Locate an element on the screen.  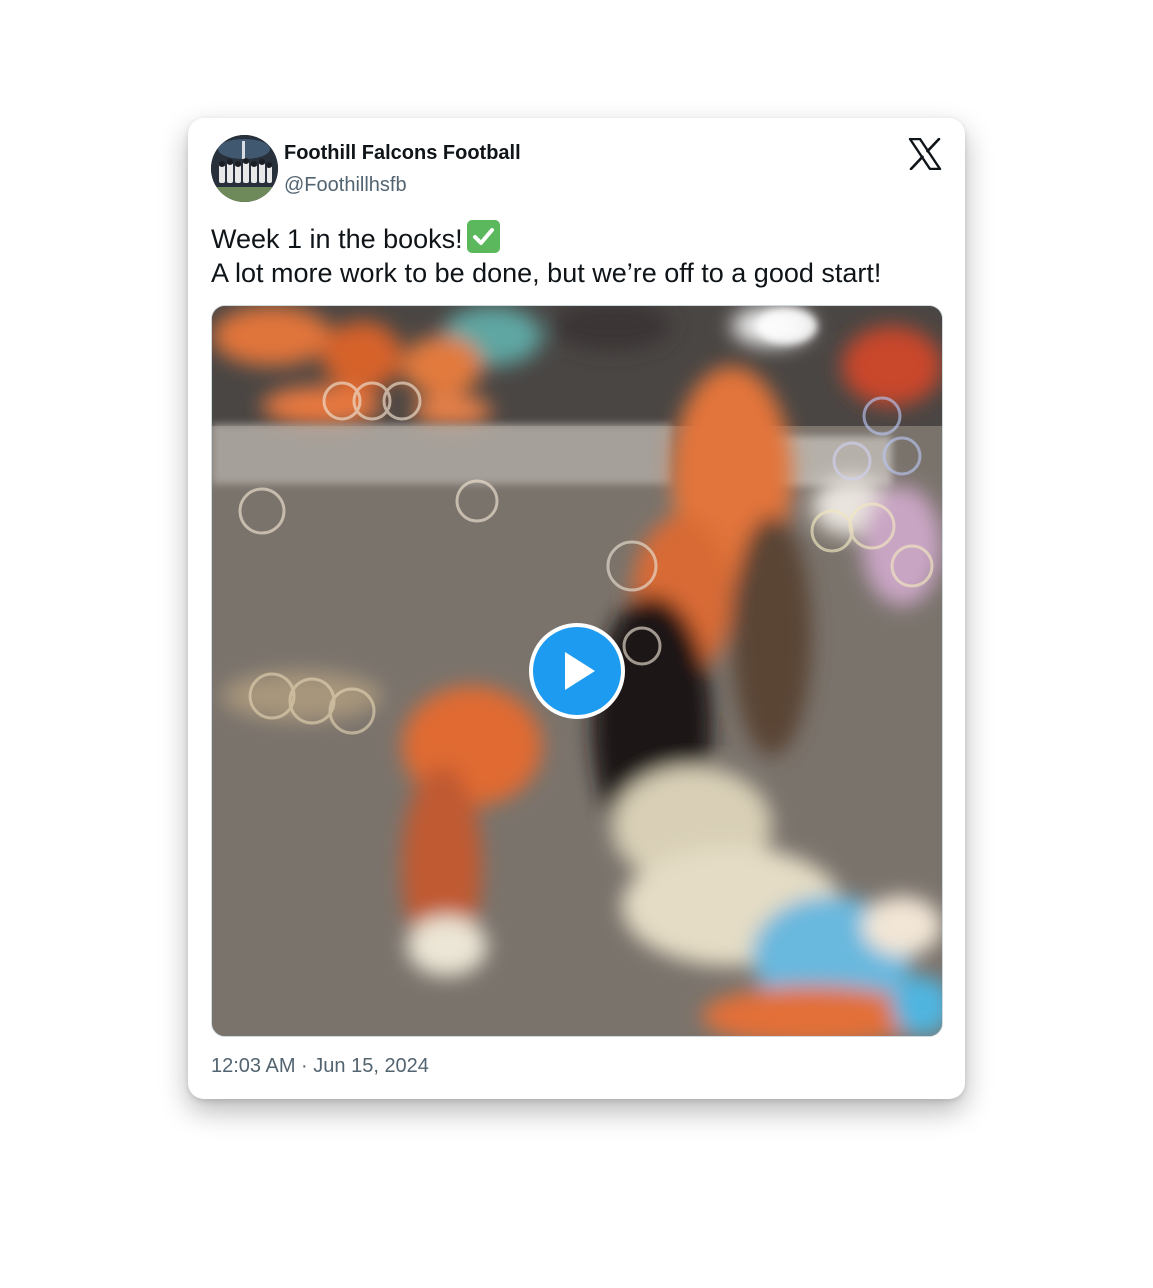
play-button is located at coordinates (577, 671).